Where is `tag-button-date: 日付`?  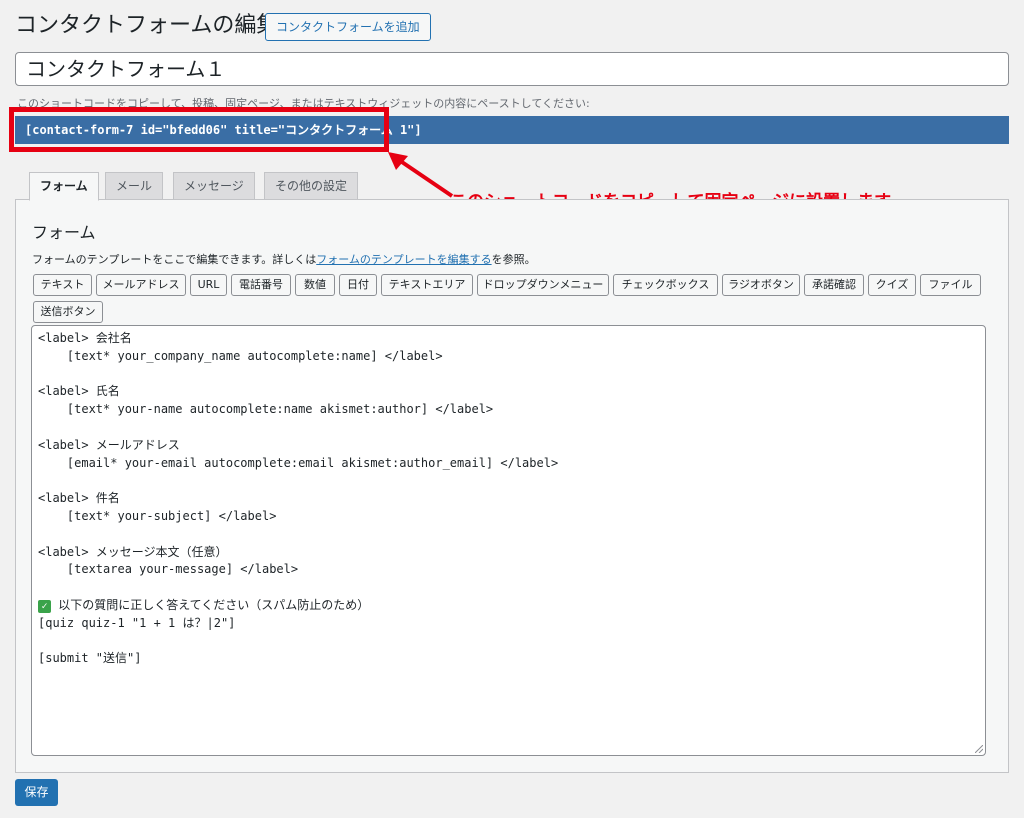
tag-button-date: 日付 is located at coordinates (358, 285).